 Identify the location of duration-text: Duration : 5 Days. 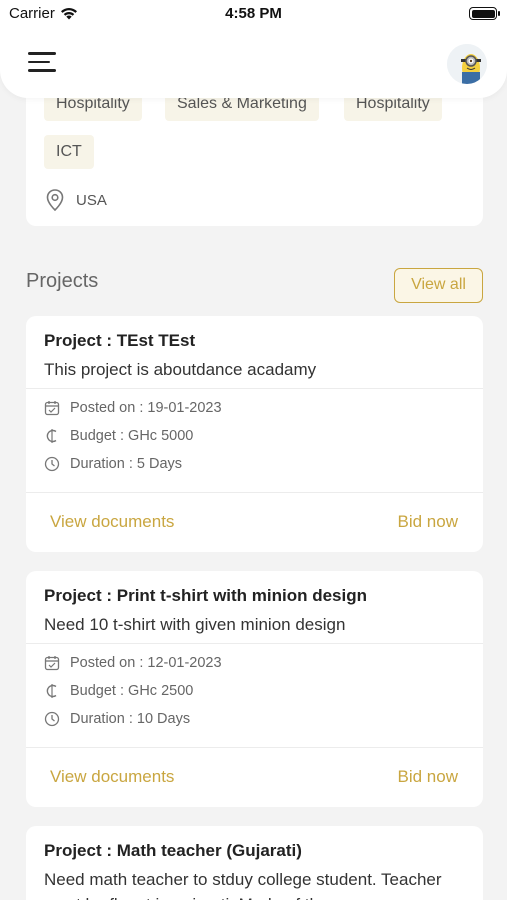
(126, 464).